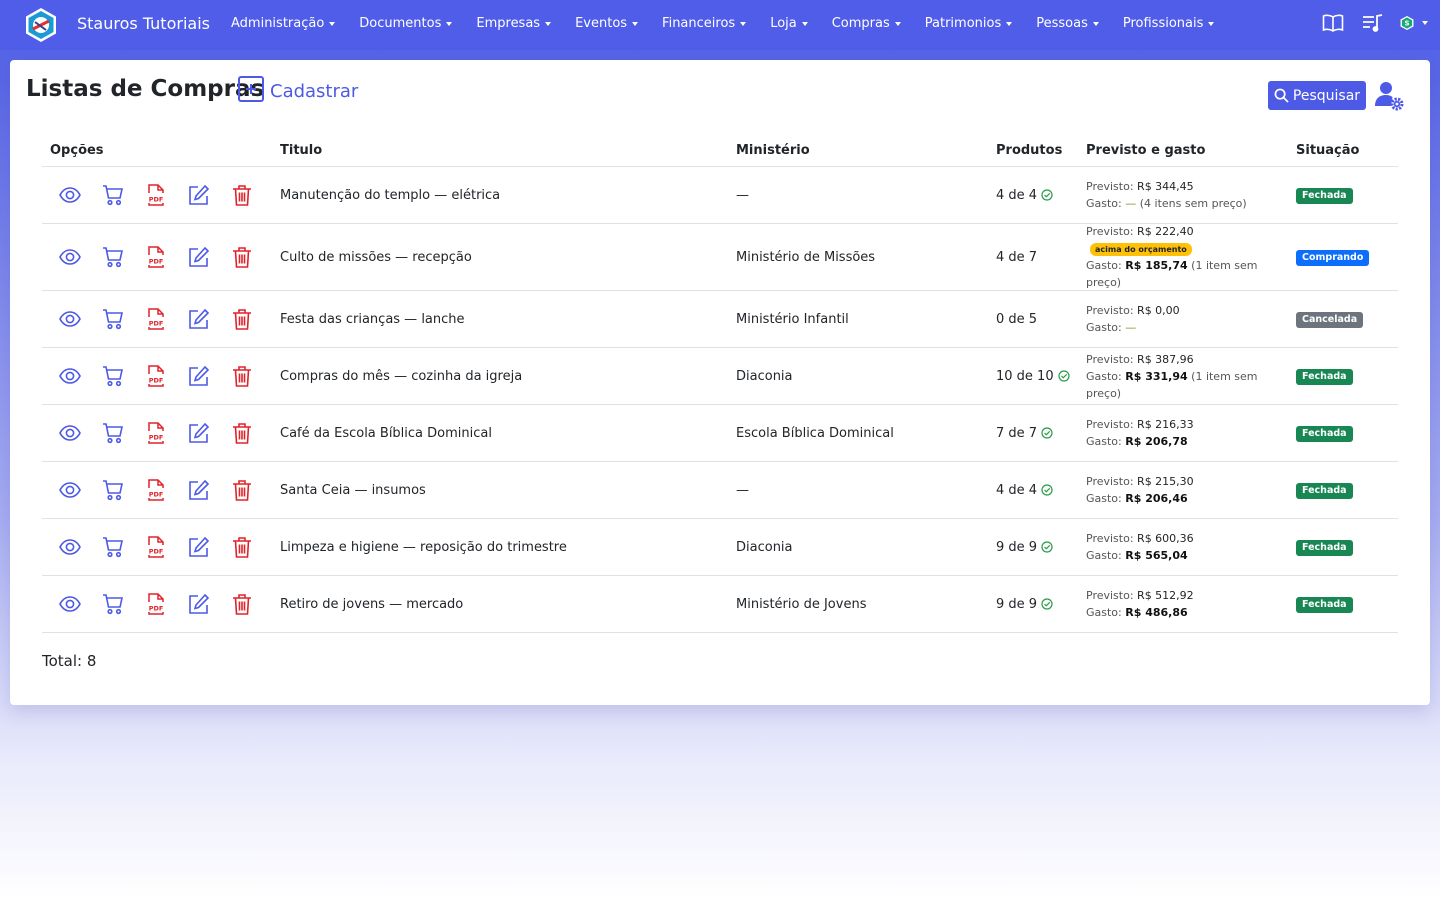 The height and width of the screenshot is (900, 1440). Describe the element at coordinates (145, 89) in the screenshot. I see `page-title: Listas de Compras` at that location.